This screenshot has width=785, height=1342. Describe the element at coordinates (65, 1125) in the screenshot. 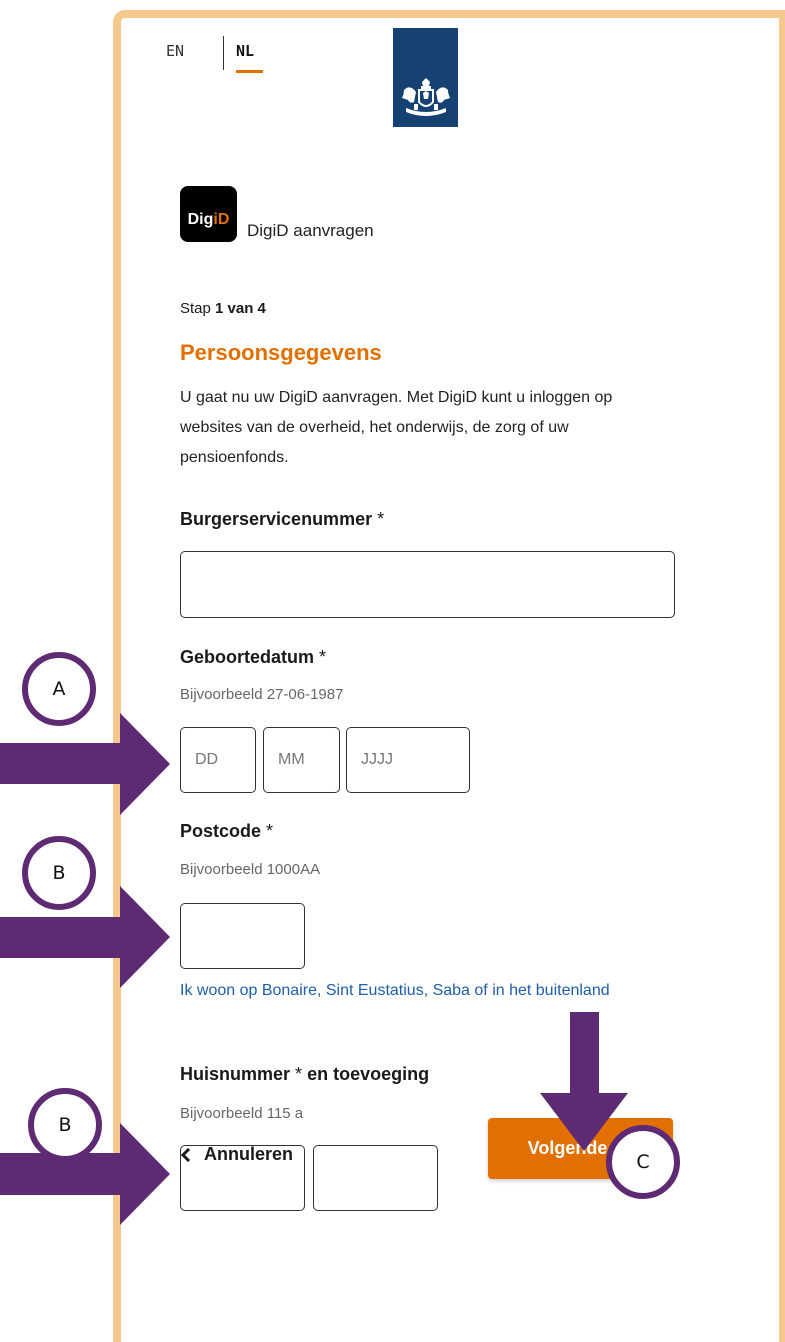

I see `annotation-marker-b2: B` at that location.